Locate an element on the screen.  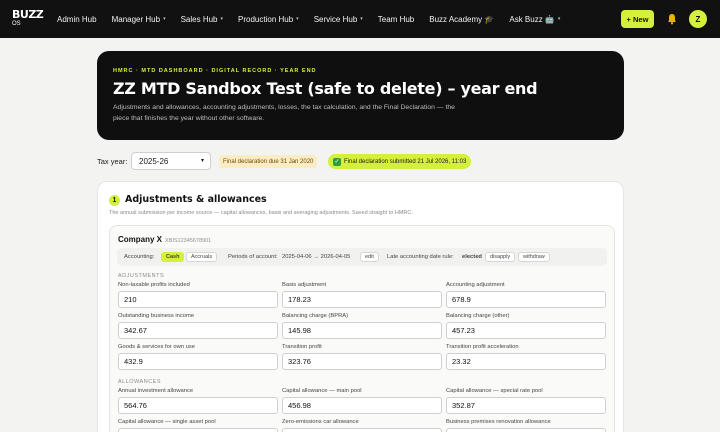
field-transition-profit: Transition profit 323.76 is located at coordinates (362, 357).